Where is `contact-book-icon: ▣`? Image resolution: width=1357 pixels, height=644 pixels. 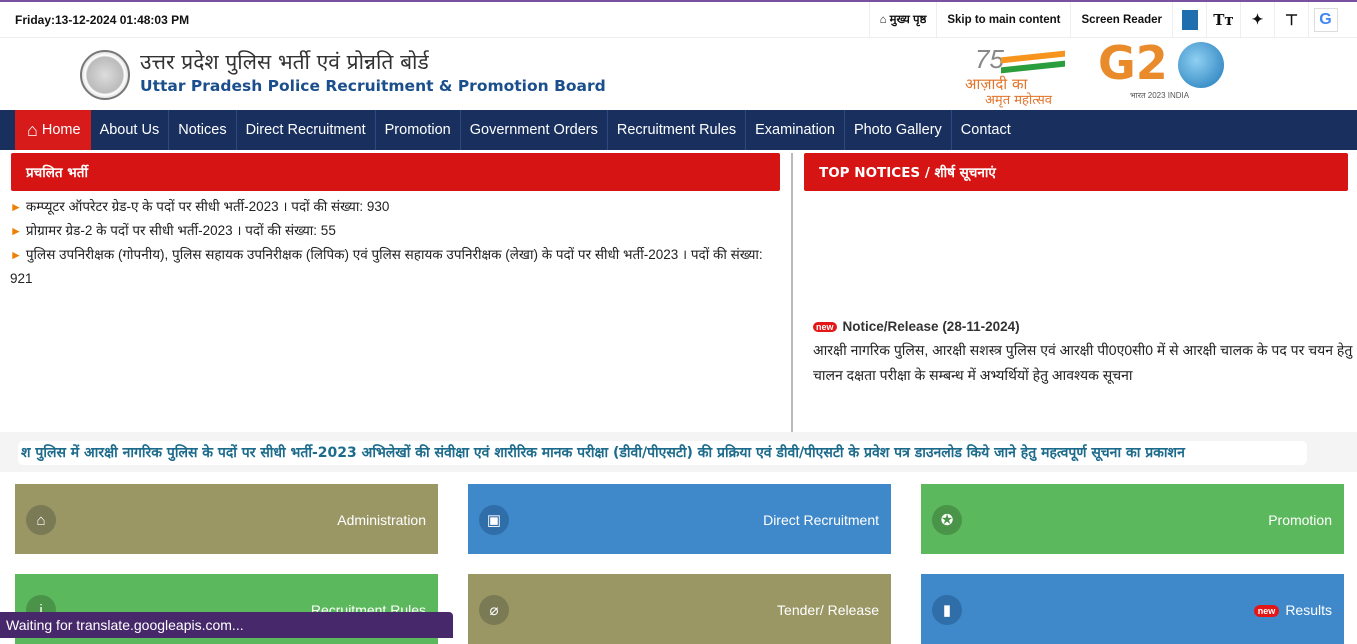 contact-book-icon: ▣ is located at coordinates (494, 520).